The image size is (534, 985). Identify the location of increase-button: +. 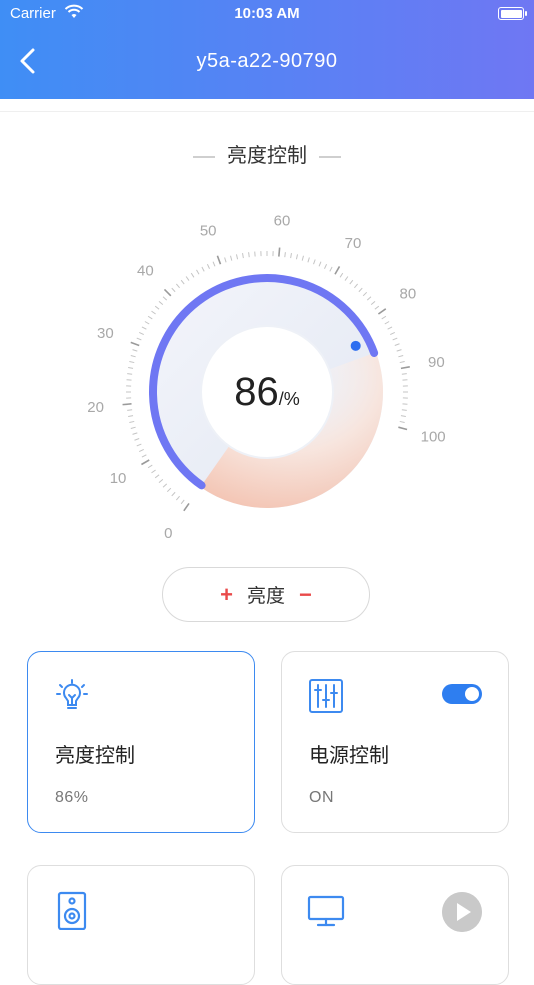
(226, 595).